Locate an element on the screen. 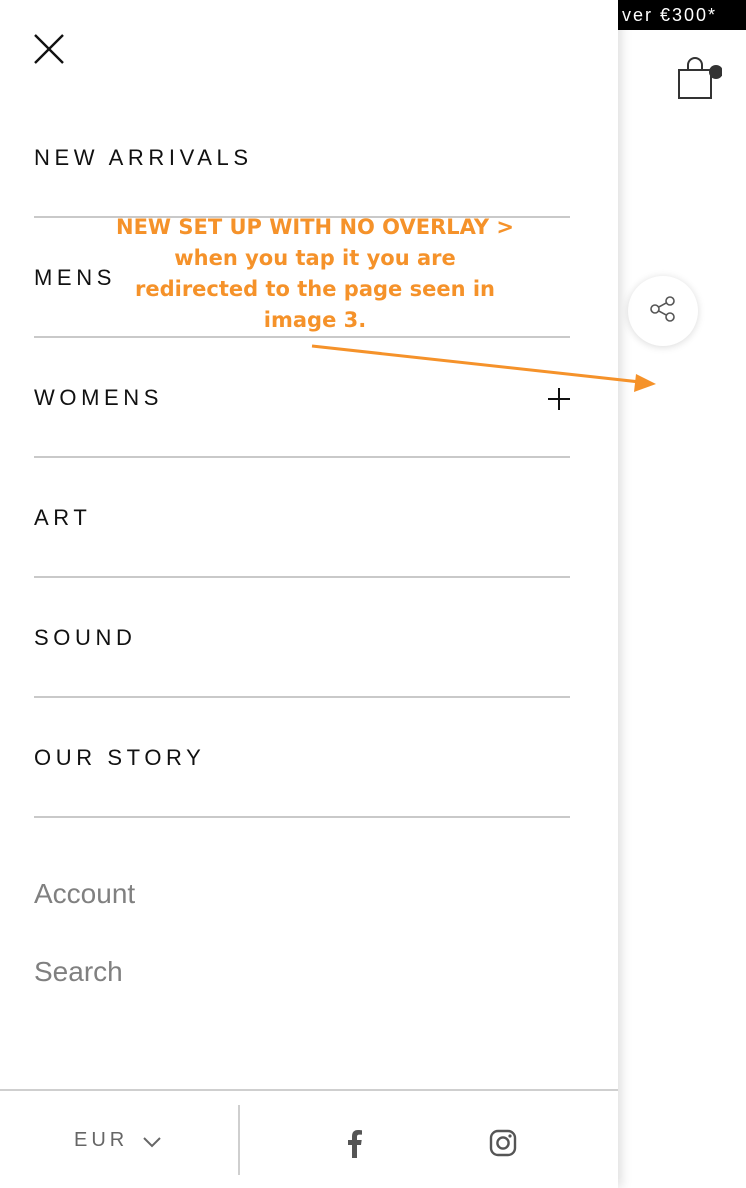  share-icon is located at coordinates (663, 311).